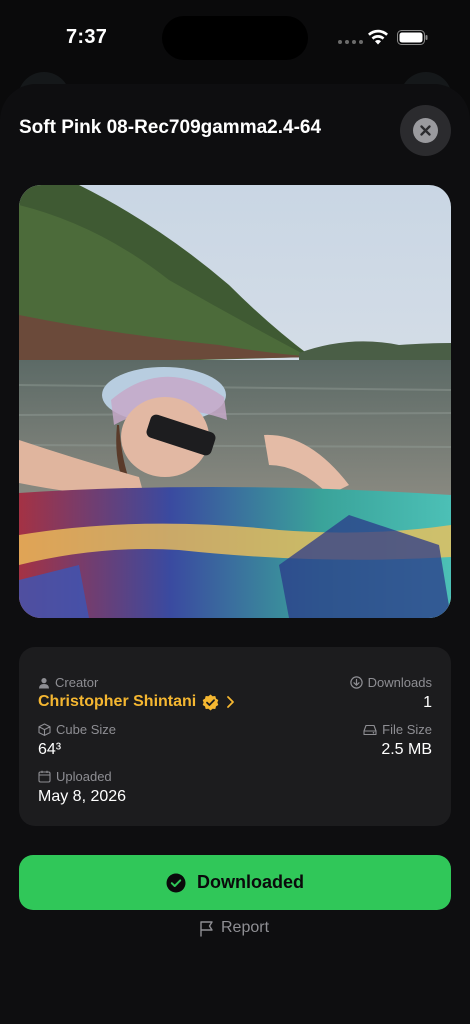 Image resolution: width=470 pixels, height=1024 pixels. I want to click on download-button: Downloaded, so click(235, 882).